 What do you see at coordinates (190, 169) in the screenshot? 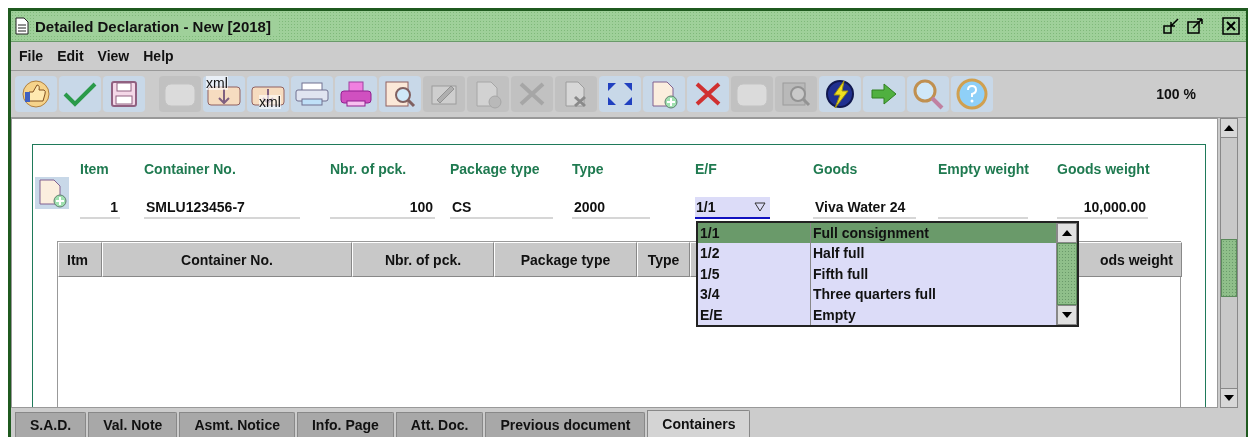
I see `field-label: Container No.` at bounding box center [190, 169].